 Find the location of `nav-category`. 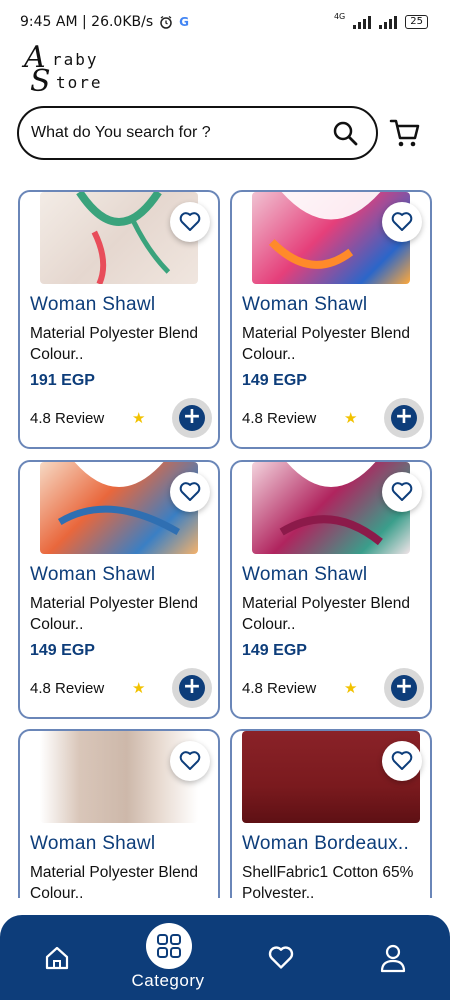

nav-category is located at coordinates (169, 946).